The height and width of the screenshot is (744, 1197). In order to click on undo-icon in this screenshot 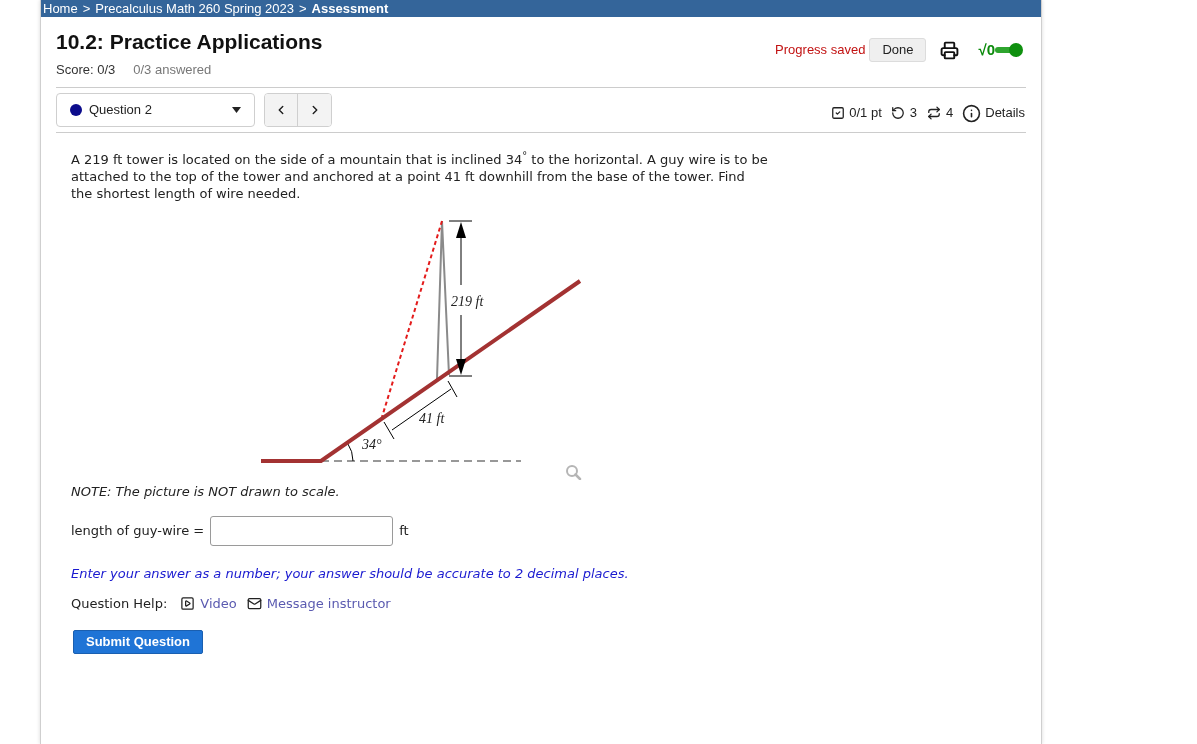, I will do `click(897, 113)`.